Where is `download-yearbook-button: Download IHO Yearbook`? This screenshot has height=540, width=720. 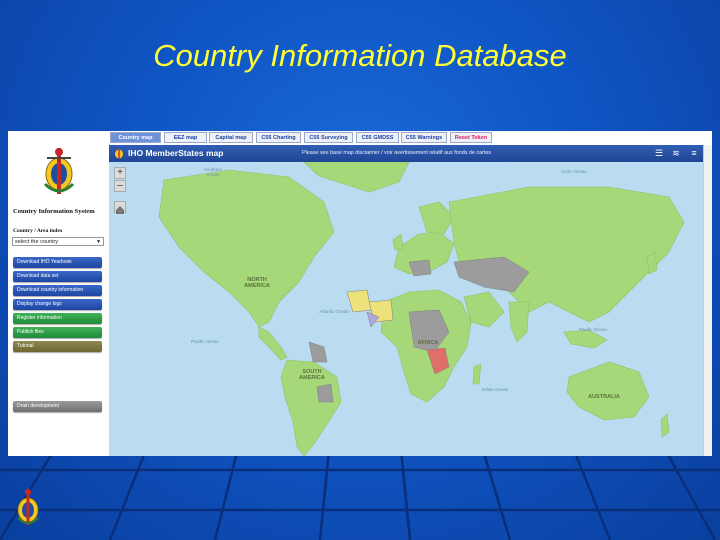 download-yearbook-button: Download IHO Yearbook is located at coordinates (57, 262).